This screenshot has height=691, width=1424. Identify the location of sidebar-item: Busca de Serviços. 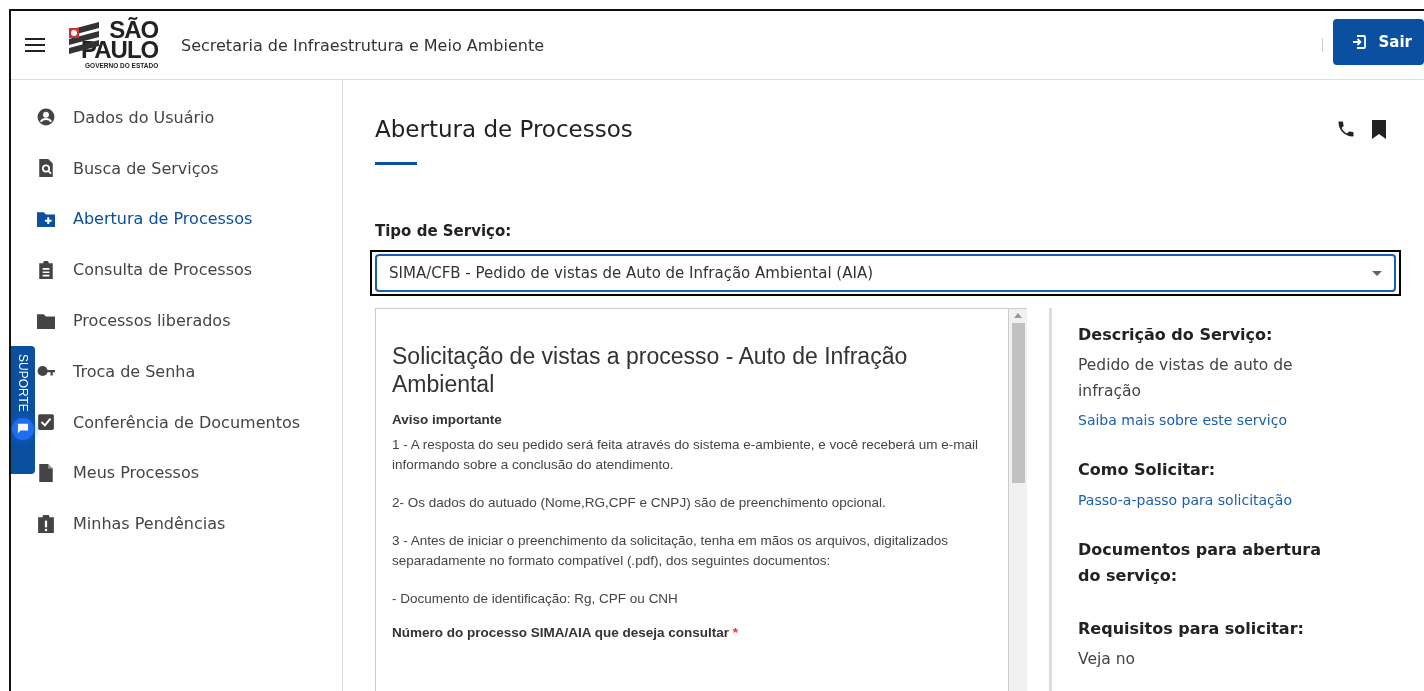
(189, 168).